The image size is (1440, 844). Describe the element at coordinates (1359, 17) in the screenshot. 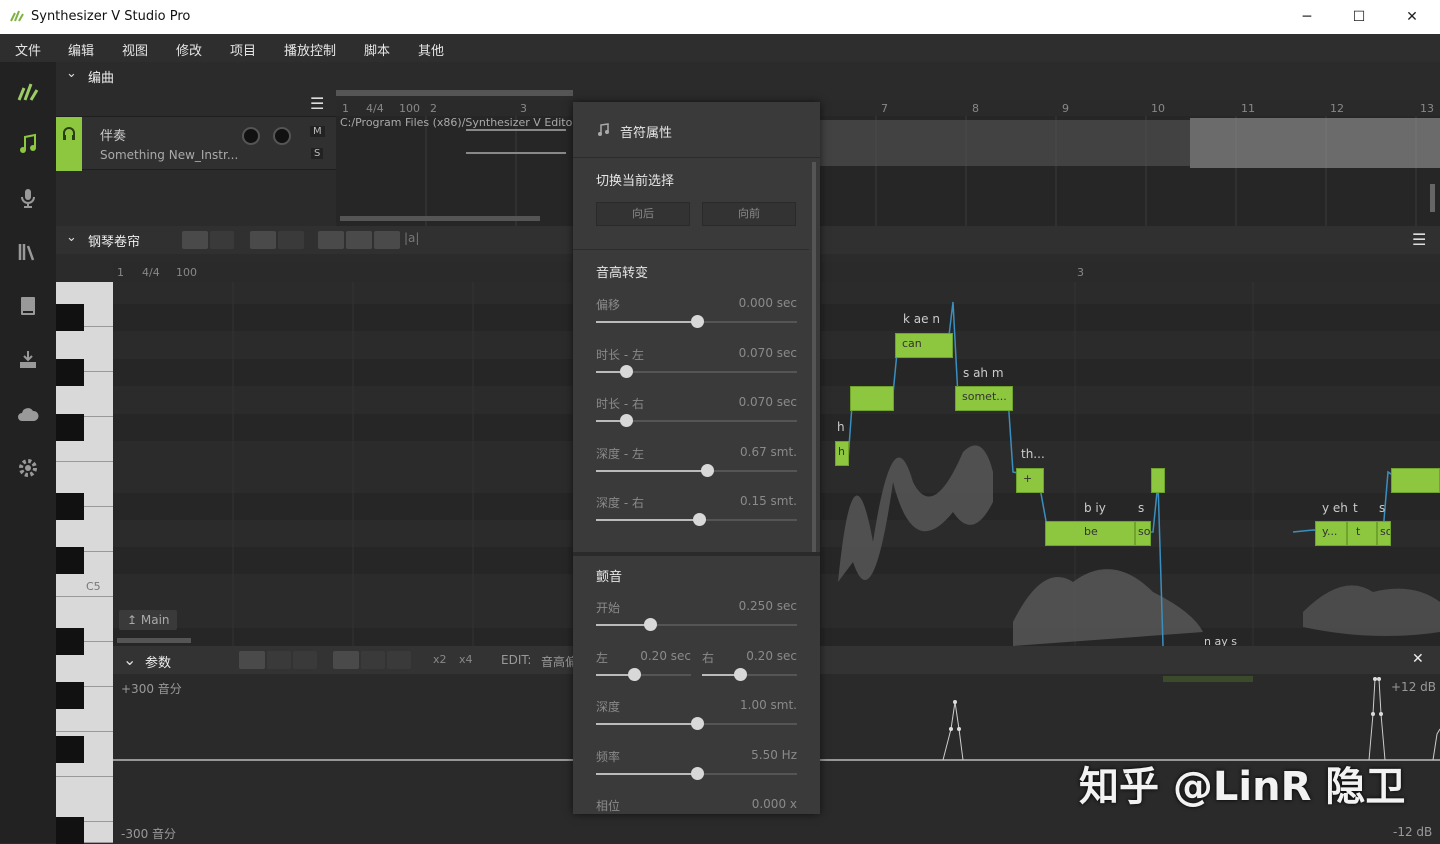

I see `maximize-button: ☐` at that location.